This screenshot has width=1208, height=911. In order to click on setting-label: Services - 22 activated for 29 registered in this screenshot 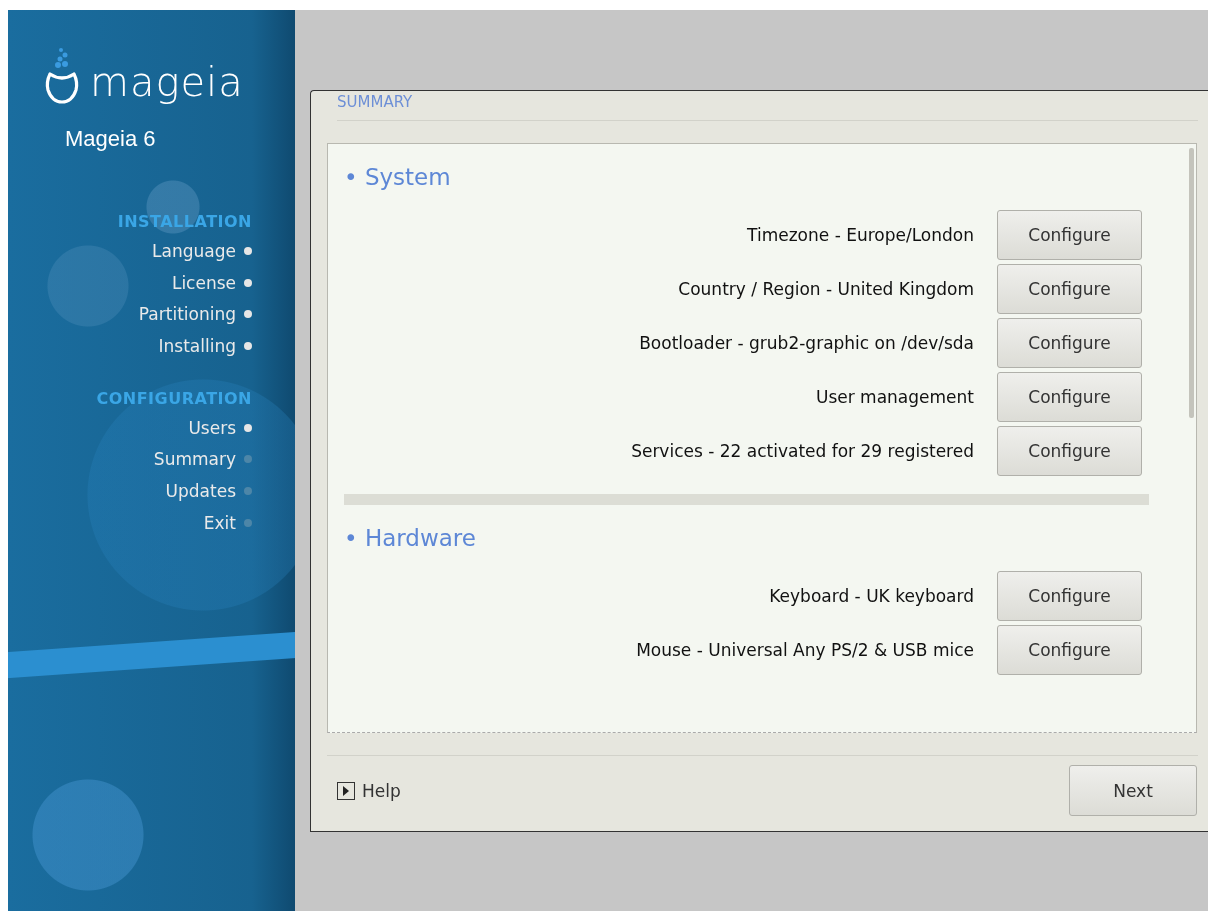, I will do `click(802, 451)`.